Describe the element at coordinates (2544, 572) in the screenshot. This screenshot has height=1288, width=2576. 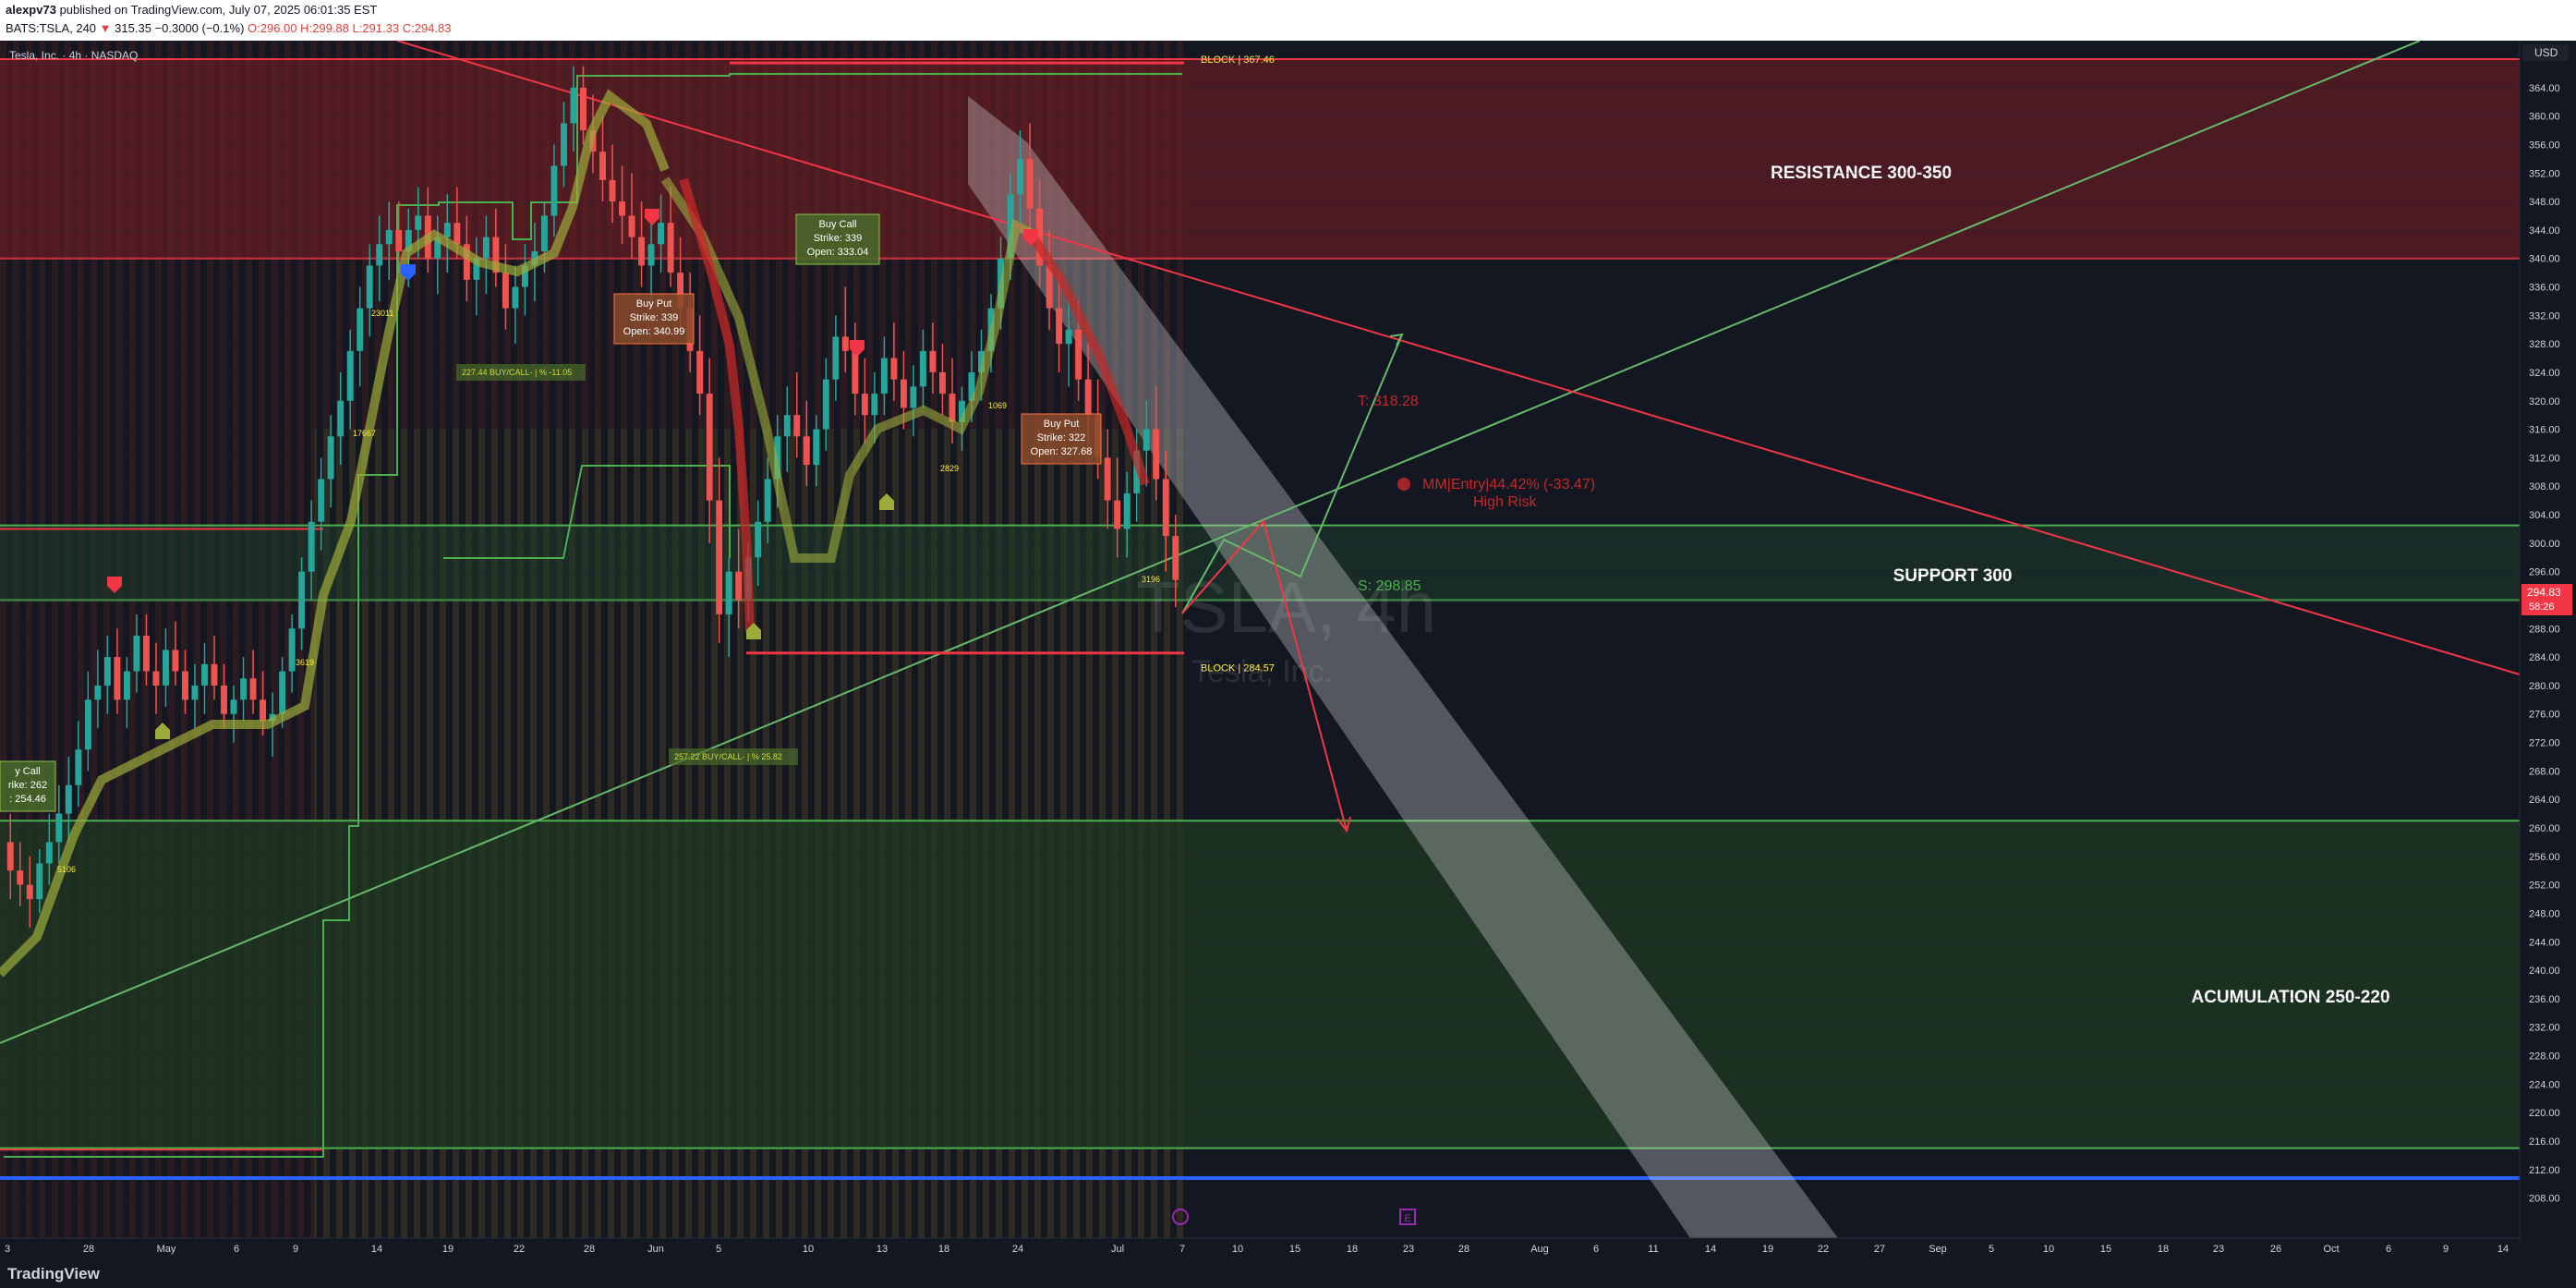
I see `y-tick-label: 296.00` at that location.